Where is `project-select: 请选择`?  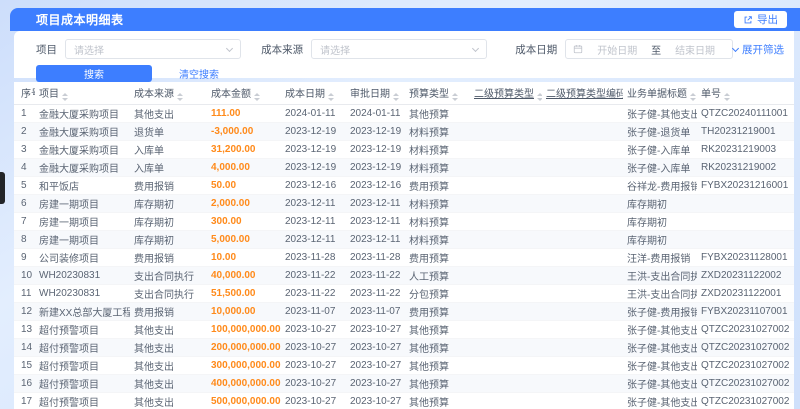 project-select: 请选择 is located at coordinates (153, 49).